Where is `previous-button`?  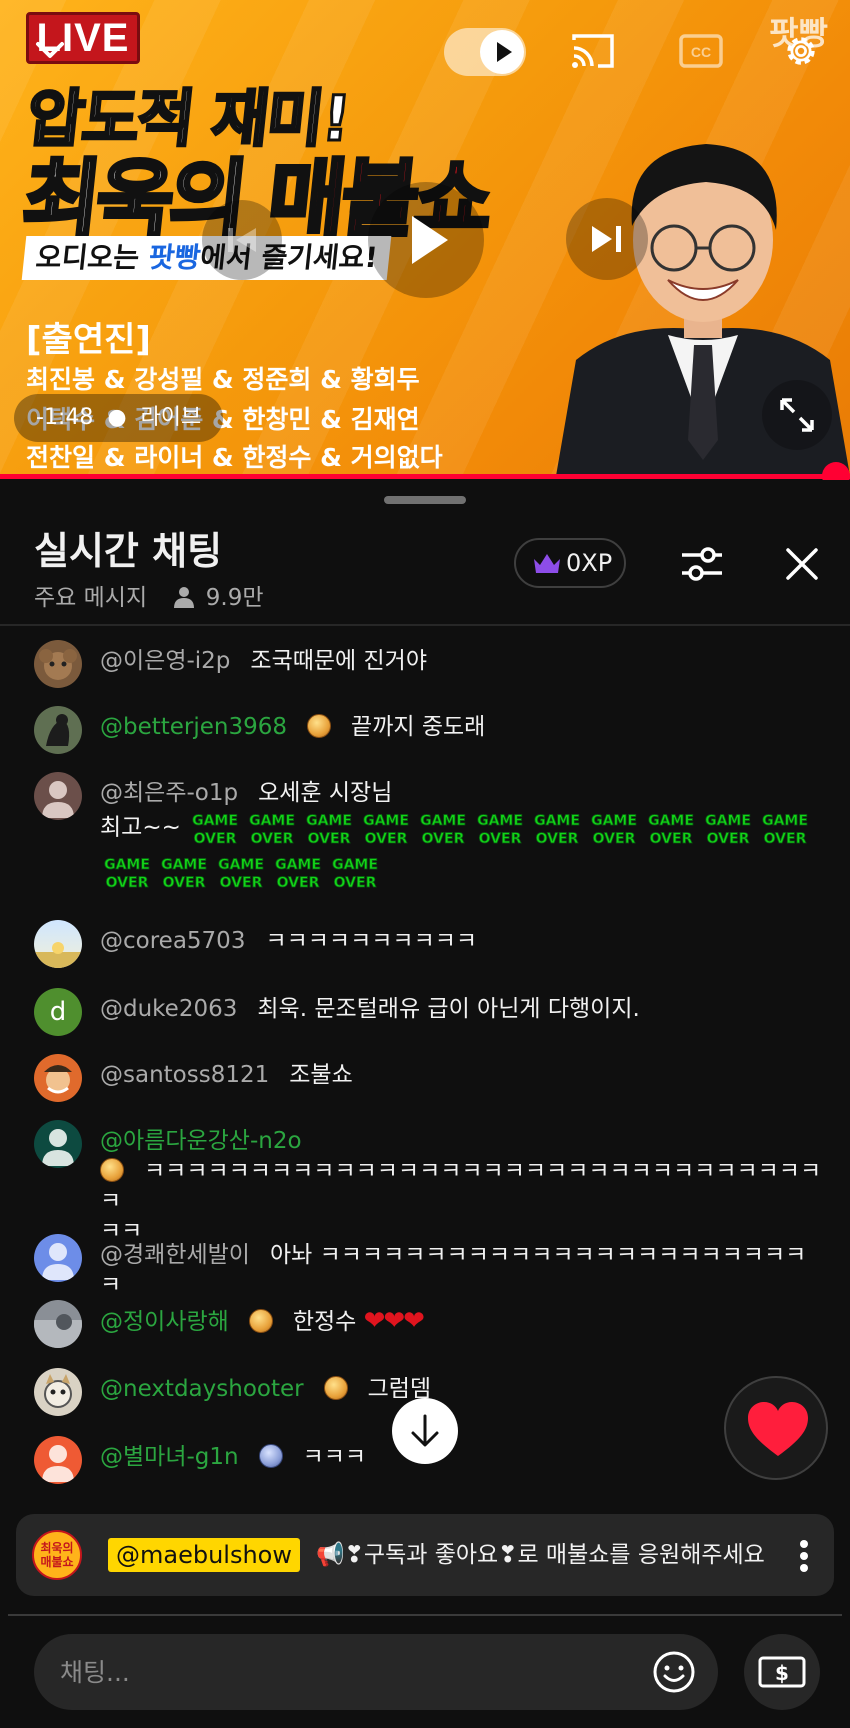 previous-button is located at coordinates (242, 240).